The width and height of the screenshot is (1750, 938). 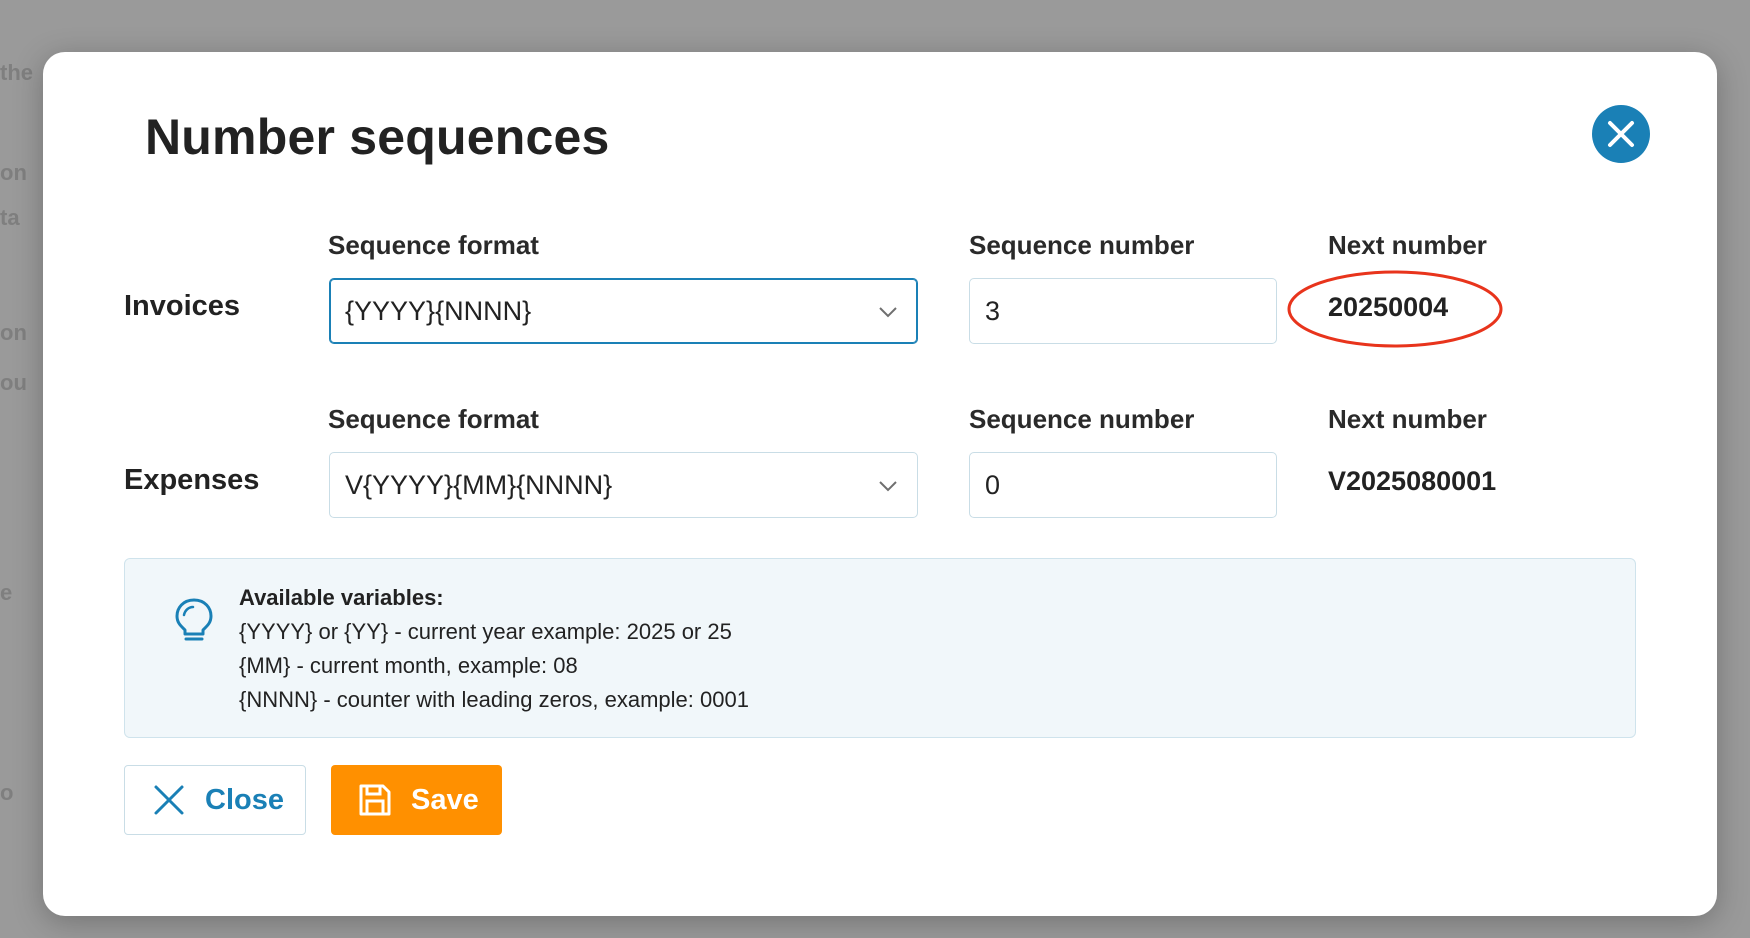 What do you see at coordinates (13, 382) in the screenshot?
I see `background-fragment: ou` at bounding box center [13, 382].